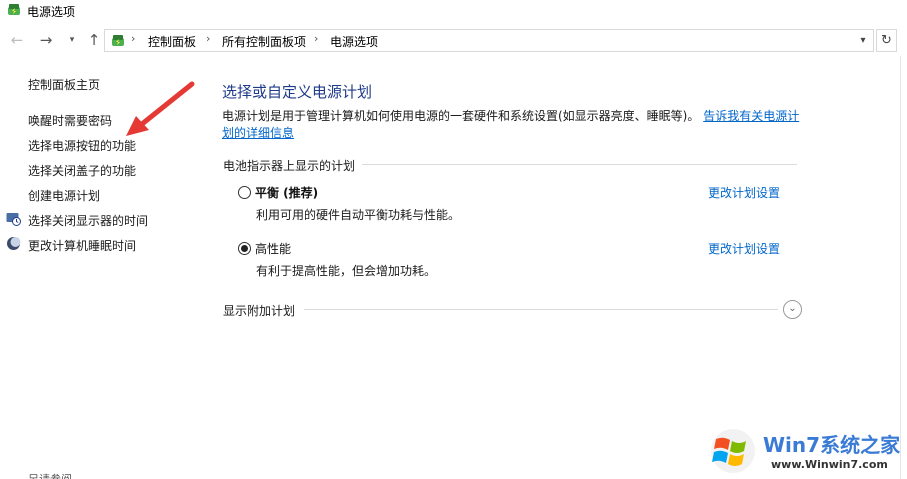 The height and width of the screenshot is (479, 907). Describe the element at coordinates (94, 40) in the screenshot. I see `arrow-up-icon: ↑` at that location.